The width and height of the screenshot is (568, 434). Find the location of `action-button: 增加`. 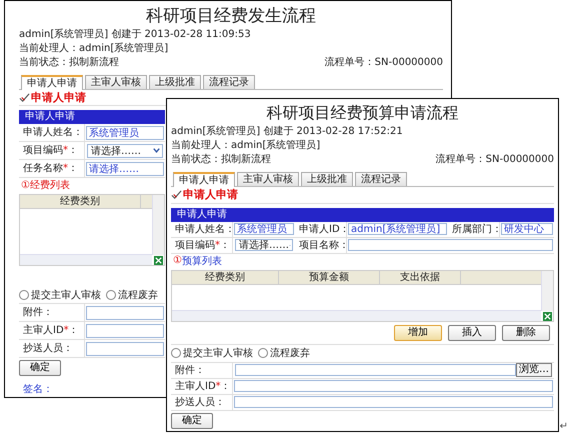

action-button: 增加 is located at coordinates (418, 332).